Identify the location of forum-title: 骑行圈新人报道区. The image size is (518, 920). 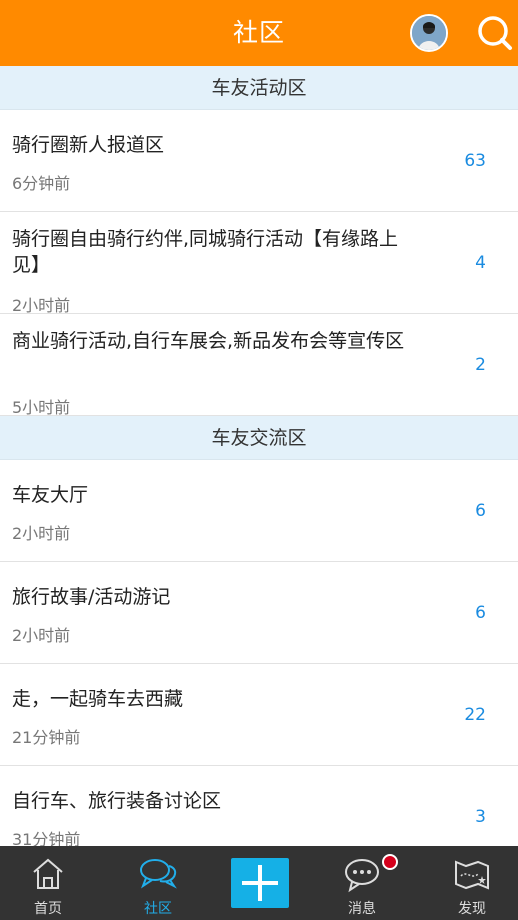
(88, 145).